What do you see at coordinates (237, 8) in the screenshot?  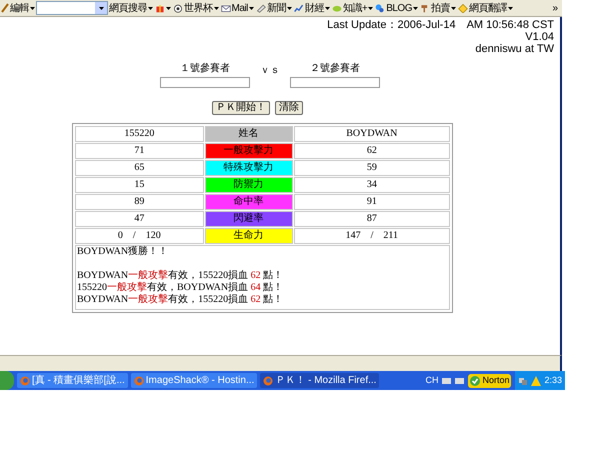 I see `toolbar-button: Mail` at bounding box center [237, 8].